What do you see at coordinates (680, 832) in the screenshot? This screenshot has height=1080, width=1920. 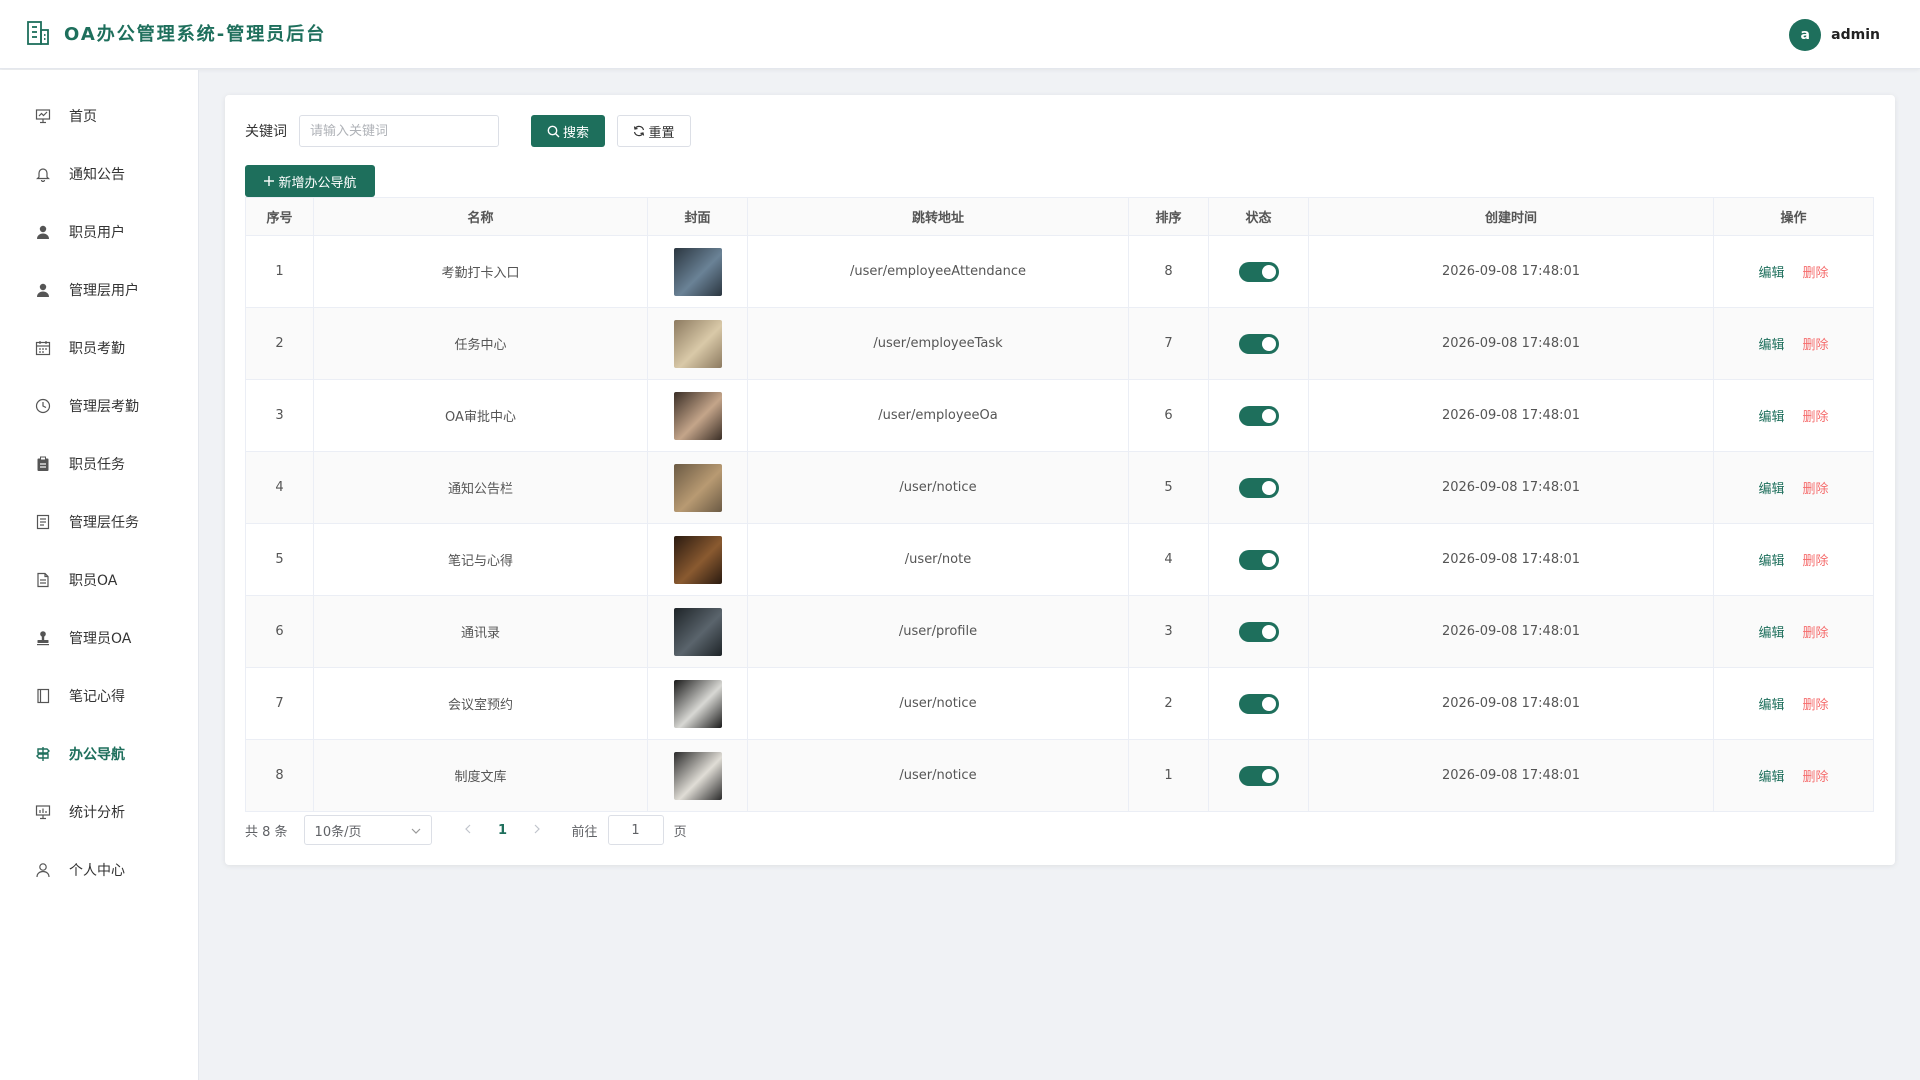 I see `page-unit-label: 页` at bounding box center [680, 832].